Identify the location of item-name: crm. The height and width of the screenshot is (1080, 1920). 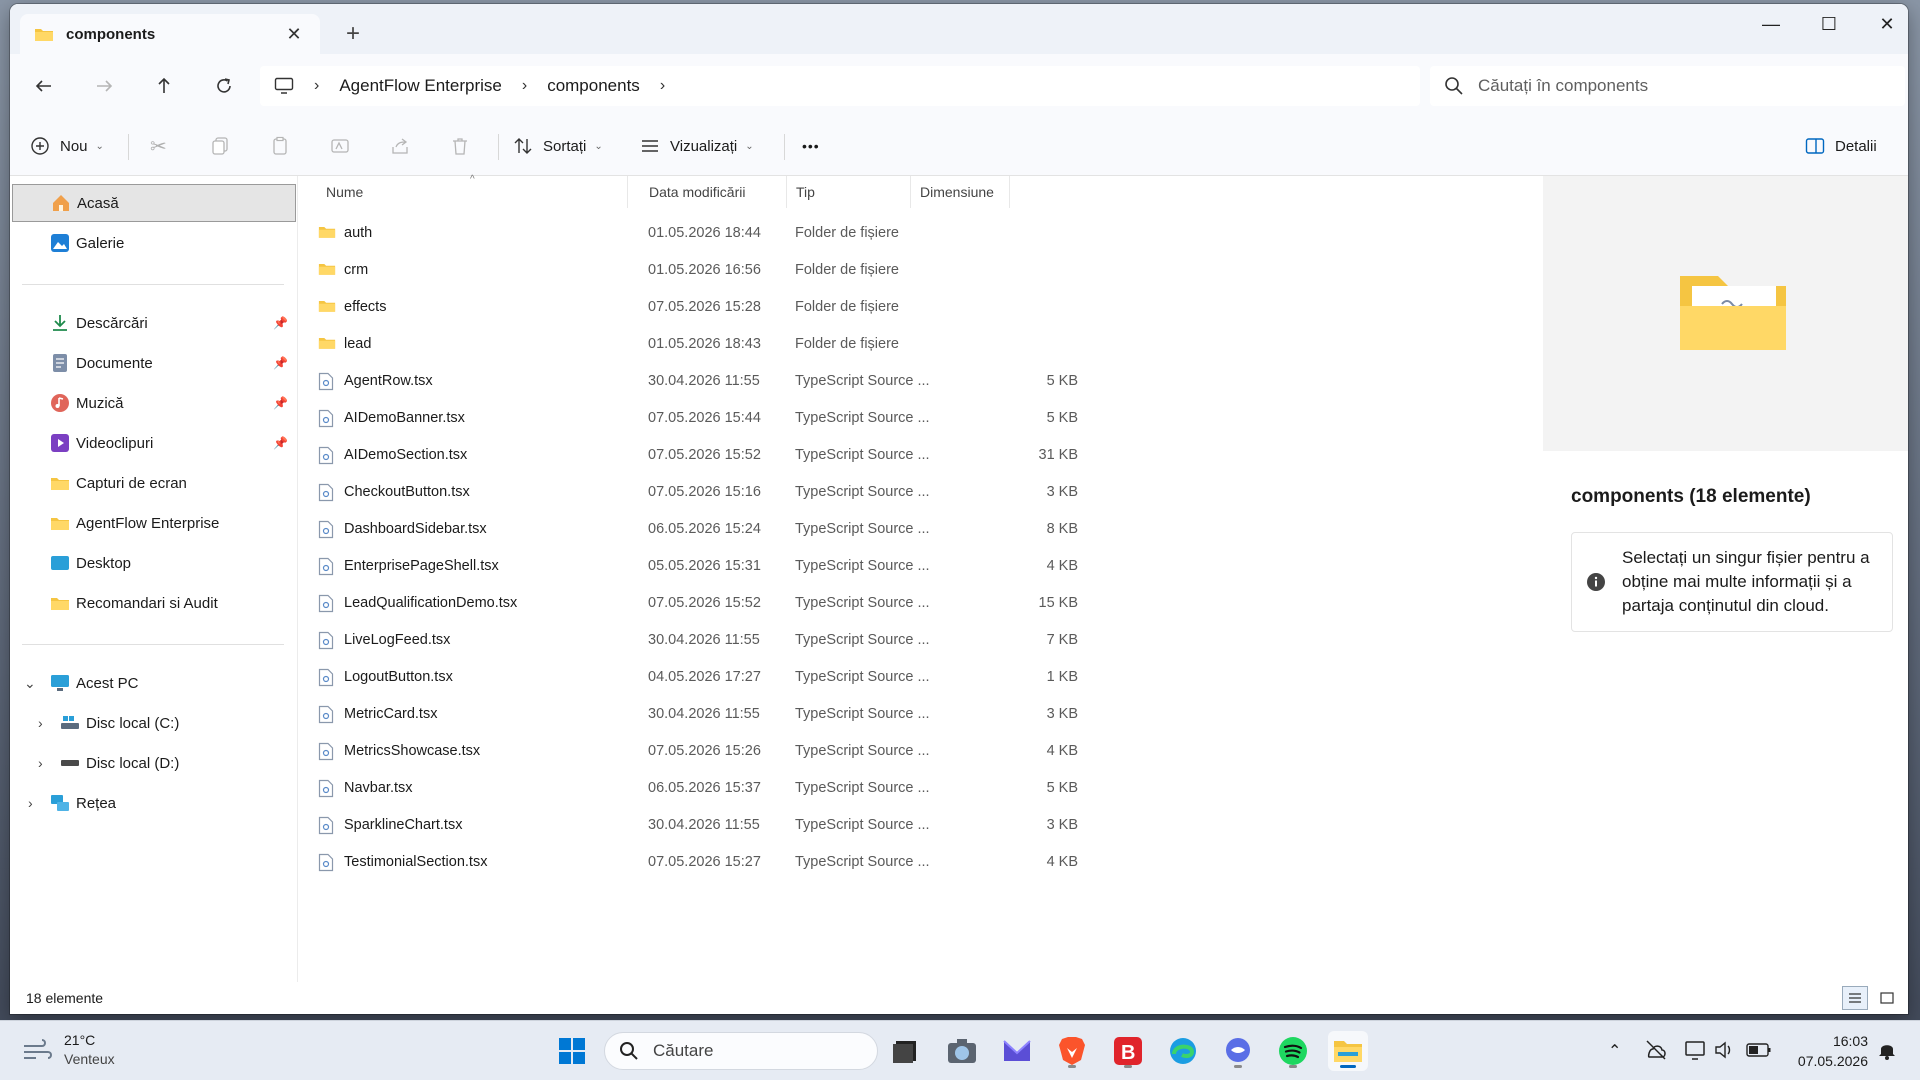
(343, 270).